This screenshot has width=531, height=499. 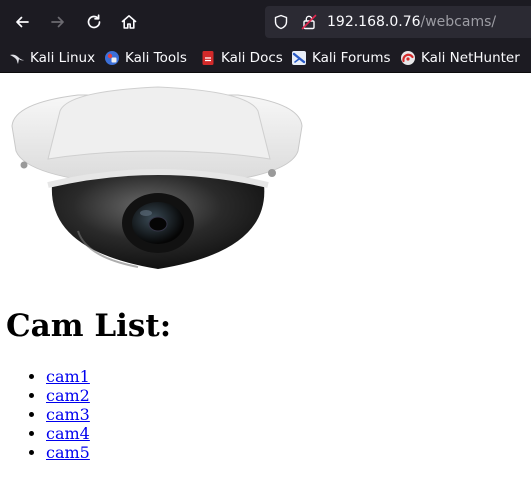 What do you see at coordinates (45, 414) in the screenshot?
I see `cam-list: cam1 cam2 cam3 cam4 cam5` at bounding box center [45, 414].